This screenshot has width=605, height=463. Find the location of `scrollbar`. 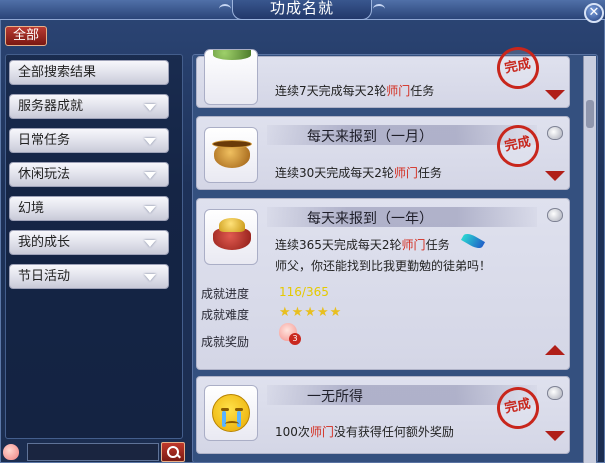

scrollbar is located at coordinates (589, 259).